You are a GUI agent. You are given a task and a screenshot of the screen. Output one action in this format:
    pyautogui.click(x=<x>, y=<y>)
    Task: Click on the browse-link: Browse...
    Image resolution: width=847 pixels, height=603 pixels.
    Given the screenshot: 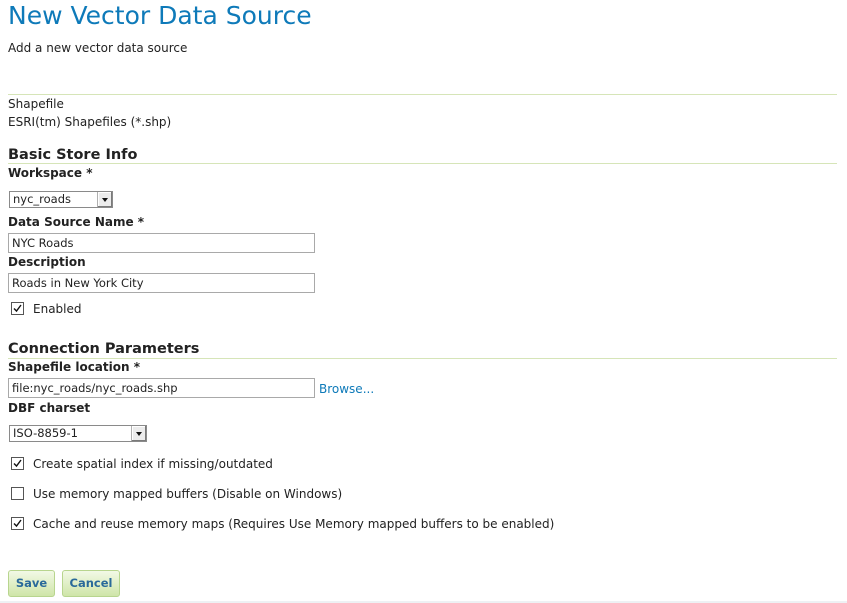 What is the action you would take?
    pyautogui.click(x=346, y=389)
    